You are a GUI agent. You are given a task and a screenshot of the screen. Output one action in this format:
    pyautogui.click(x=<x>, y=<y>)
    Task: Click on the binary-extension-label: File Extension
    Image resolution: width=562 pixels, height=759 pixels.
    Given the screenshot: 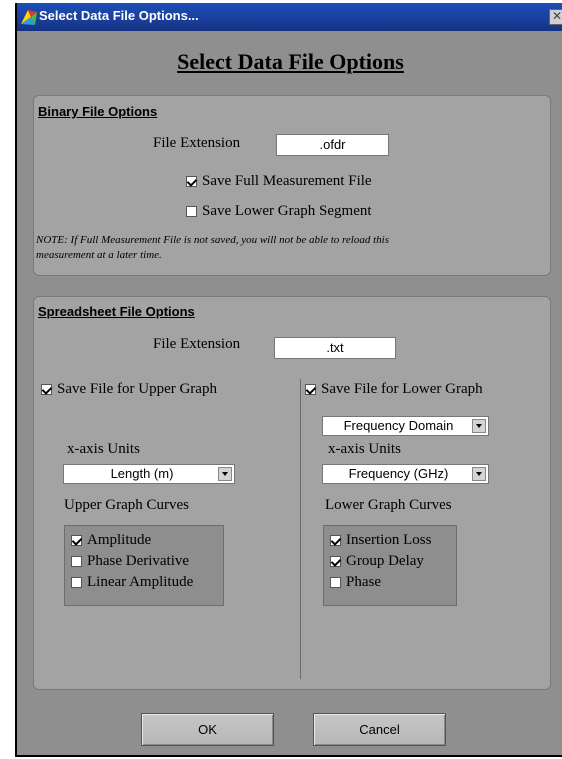 What is the action you would take?
    pyautogui.click(x=197, y=143)
    